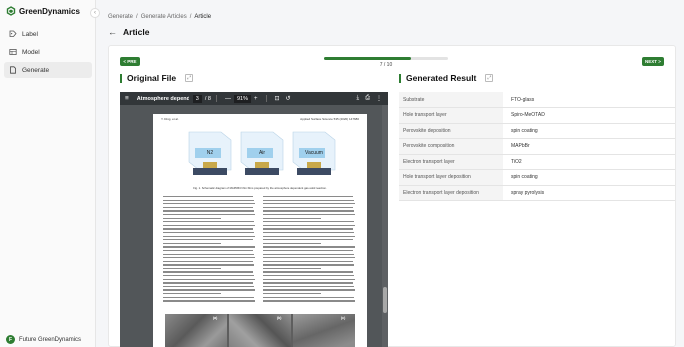  Describe the element at coordinates (127, 98) in the screenshot. I see `hamburger-menu-icon: ≡` at that location.